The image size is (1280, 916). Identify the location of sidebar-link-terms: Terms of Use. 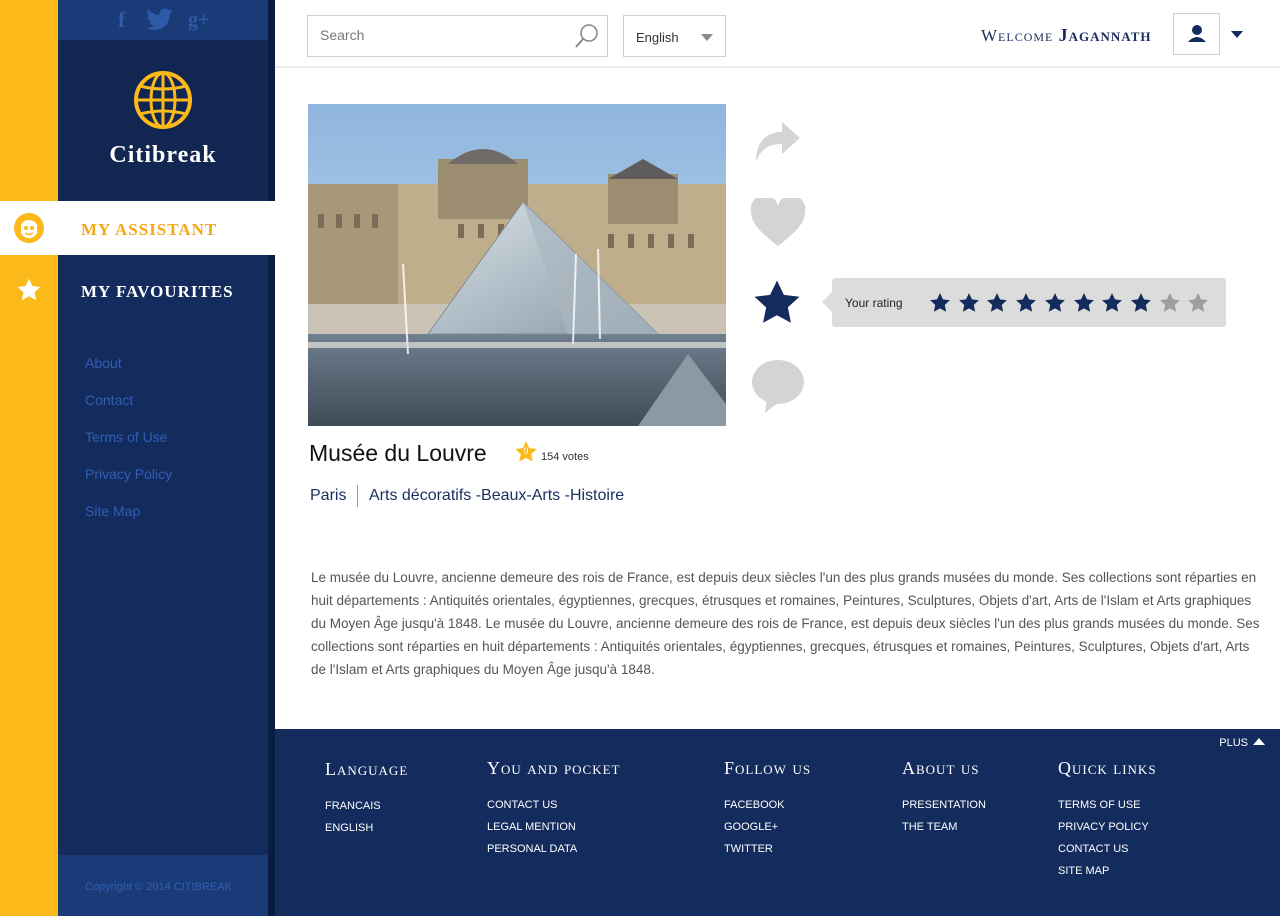
(126, 437).